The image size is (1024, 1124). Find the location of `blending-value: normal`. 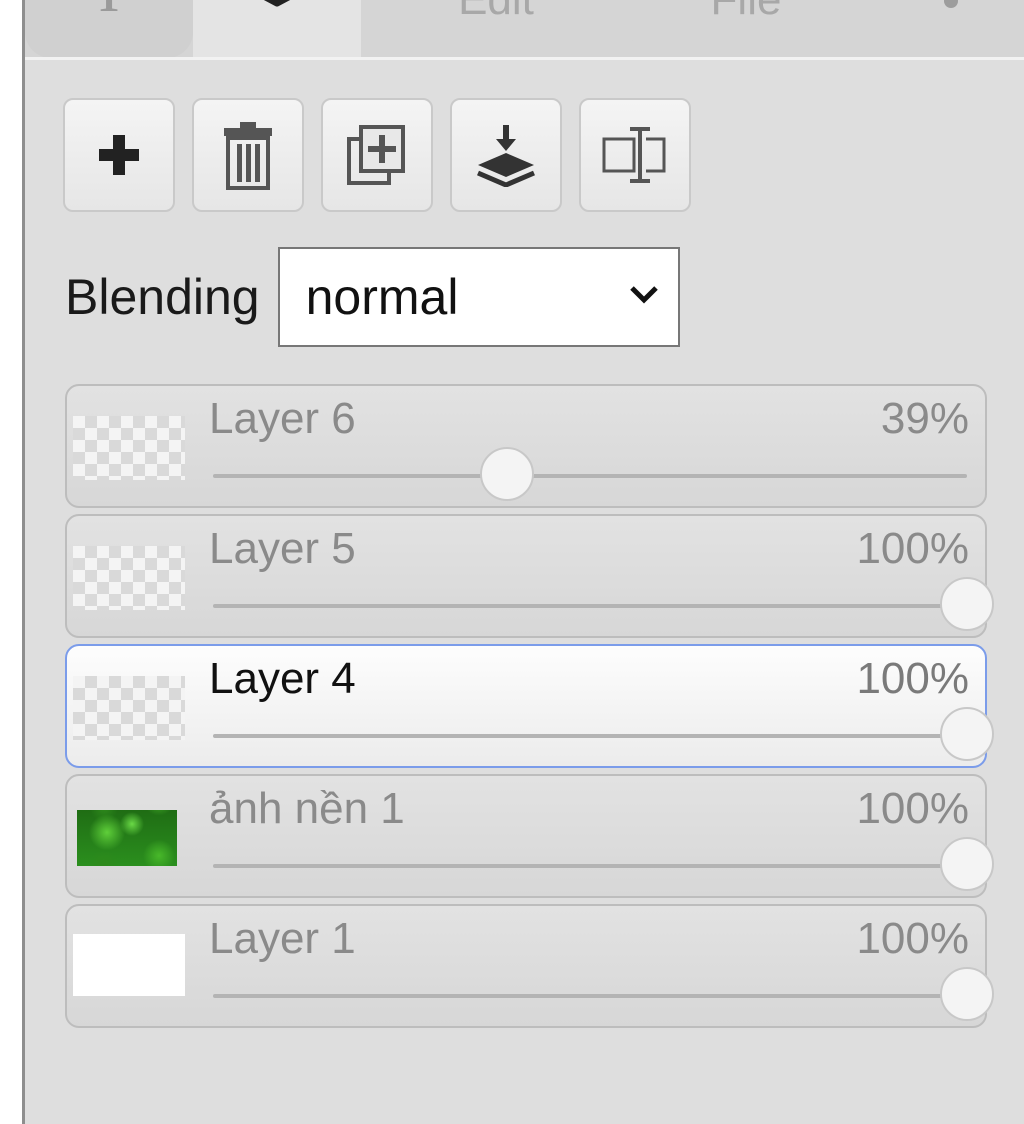

blending-value: normal is located at coordinates (382, 297).